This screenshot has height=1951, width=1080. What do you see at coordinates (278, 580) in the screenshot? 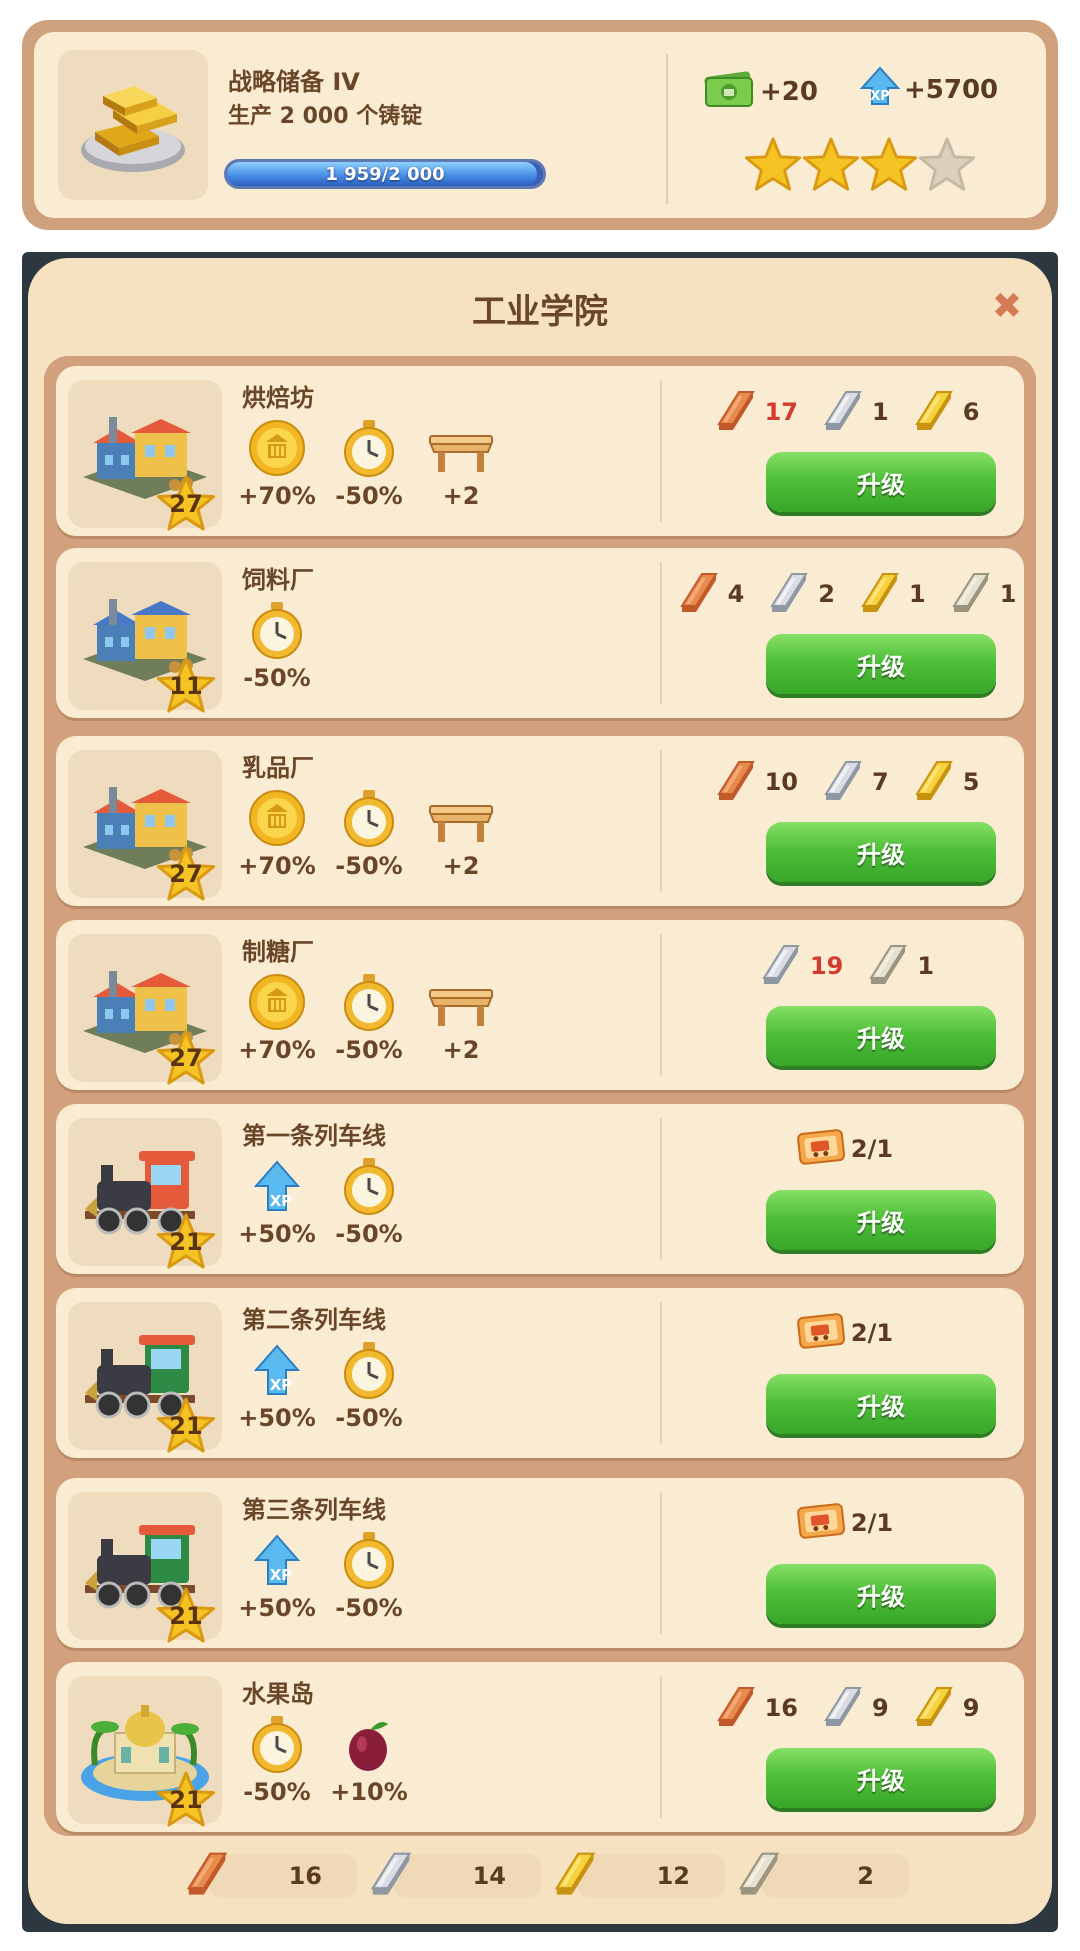
I see `building-name: 饲料厂` at bounding box center [278, 580].